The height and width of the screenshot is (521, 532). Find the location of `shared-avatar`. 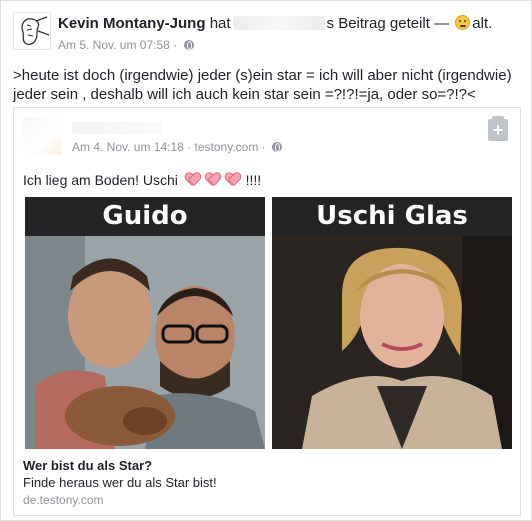

shared-avatar is located at coordinates (42, 136).